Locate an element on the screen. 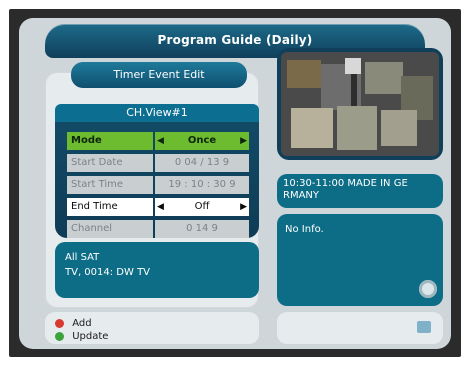  mode-value: Once is located at coordinates (202, 140).